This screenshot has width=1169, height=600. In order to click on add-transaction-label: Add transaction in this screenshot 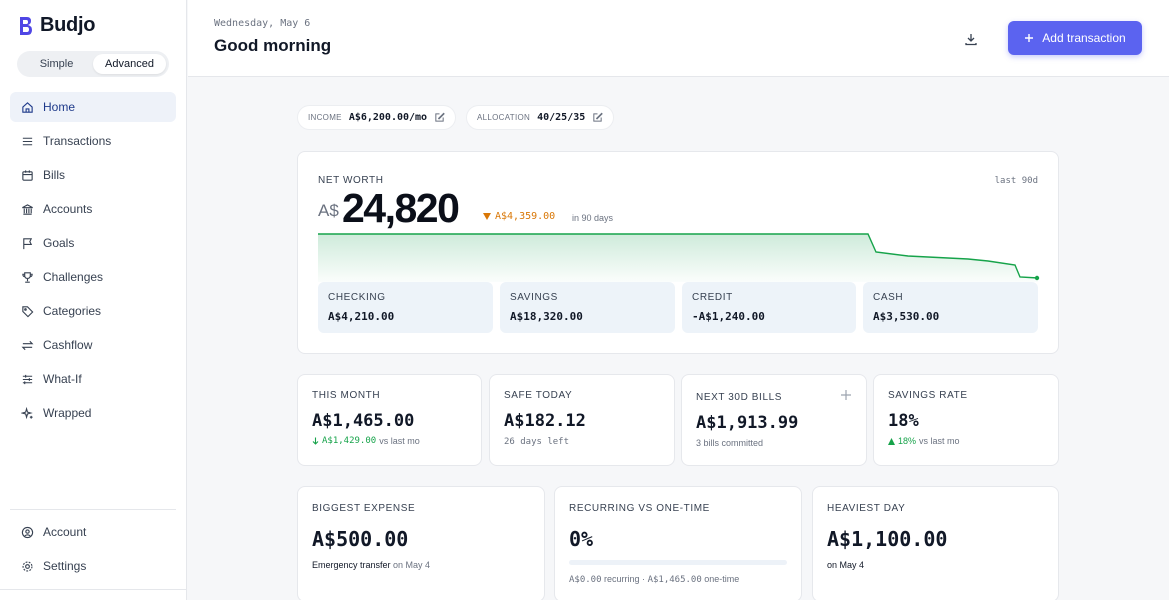, I will do `click(1084, 38)`.